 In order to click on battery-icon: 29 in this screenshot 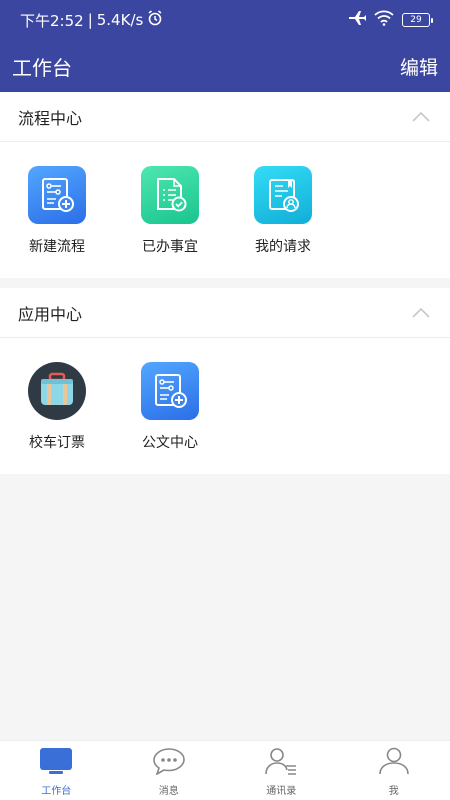, I will do `click(417, 20)`.